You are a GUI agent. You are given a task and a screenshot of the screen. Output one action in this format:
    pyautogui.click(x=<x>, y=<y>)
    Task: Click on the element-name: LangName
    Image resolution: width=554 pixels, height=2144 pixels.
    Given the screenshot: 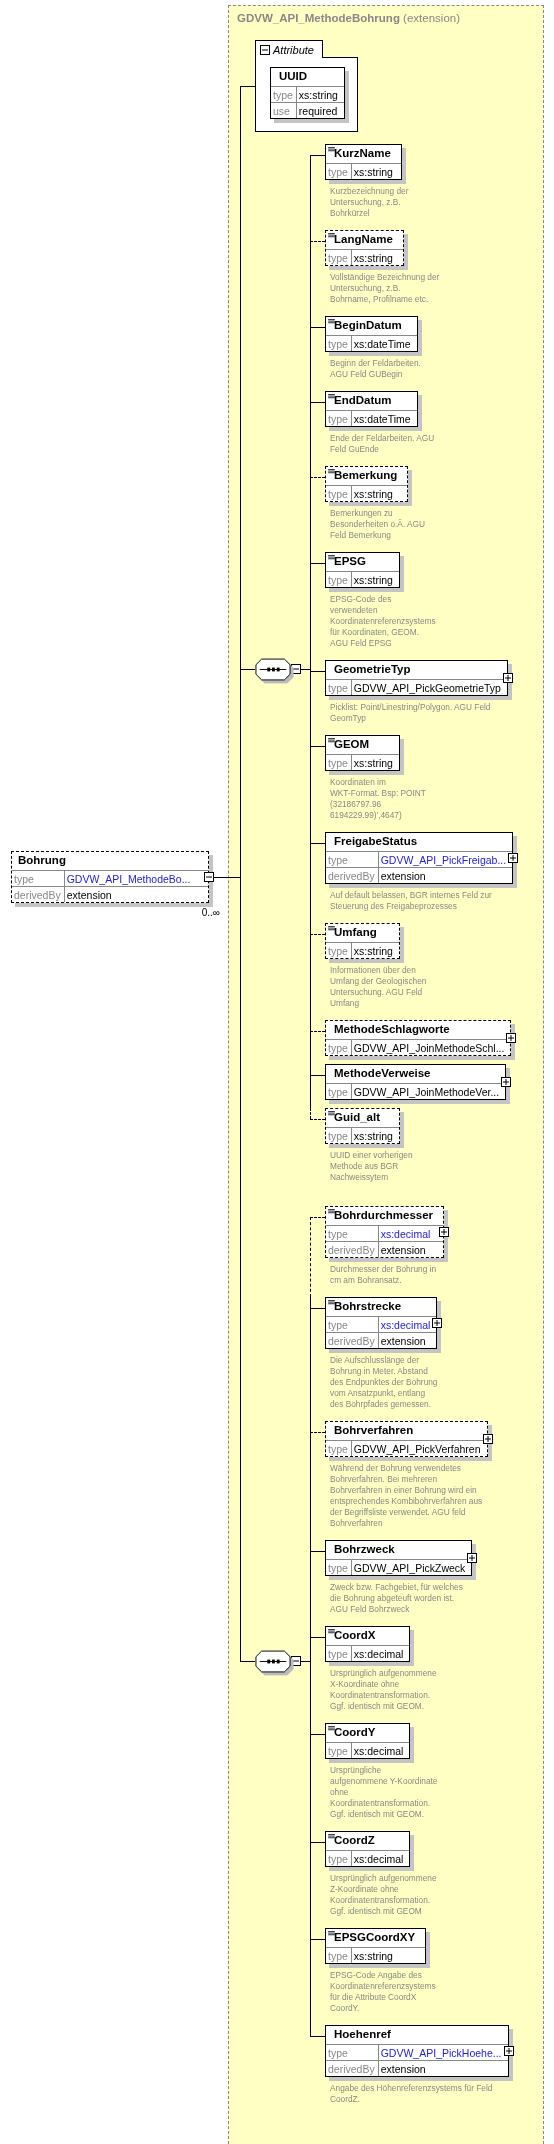 What is the action you would take?
    pyautogui.click(x=363, y=239)
    